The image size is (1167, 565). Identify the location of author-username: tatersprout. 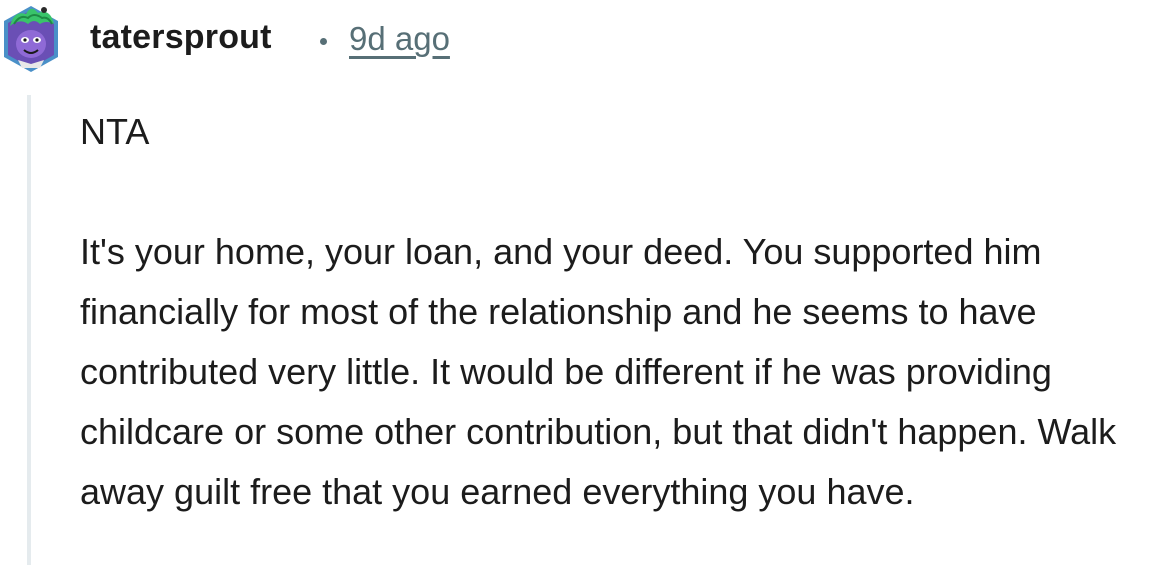
(181, 37).